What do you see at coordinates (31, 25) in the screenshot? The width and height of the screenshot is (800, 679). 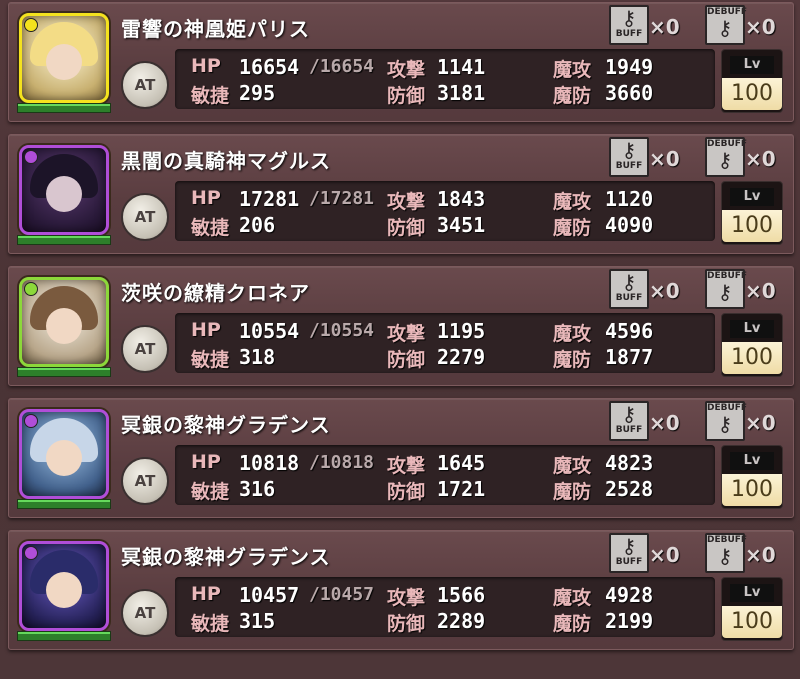 I see `light-attribute-icon` at bounding box center [31, 25].